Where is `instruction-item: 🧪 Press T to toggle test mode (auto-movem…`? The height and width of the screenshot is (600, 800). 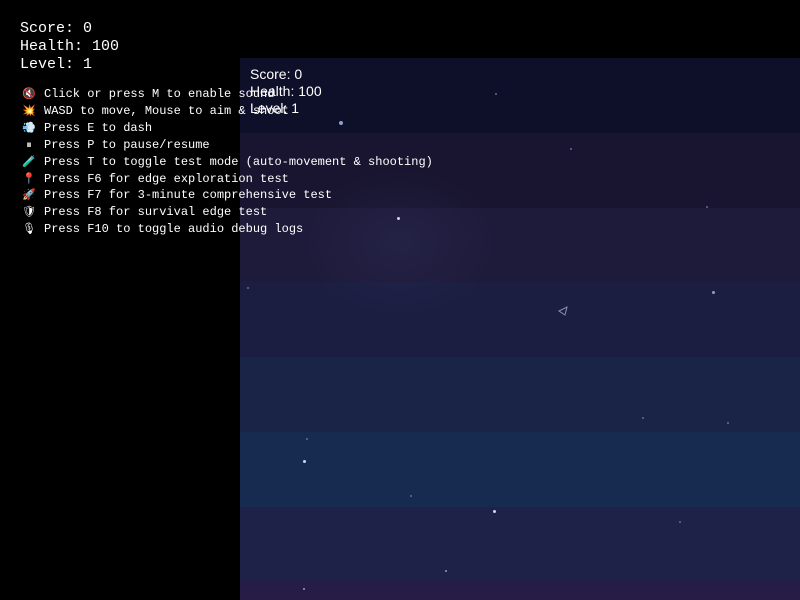 instruction-item: 🧪 Press T to toggle test mode (auto-movem… is located at coordinates (226, 162).